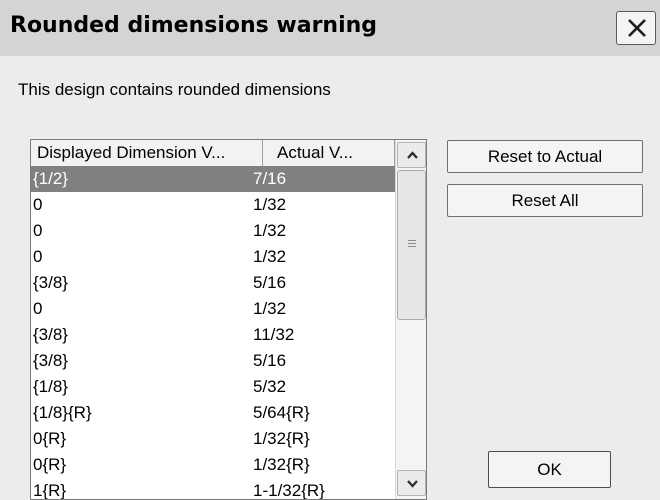 The width and height of the screenshot is (660, 500). Describe the element at coordinates (213, 387) in the screenshot. I see `table-row: {1/8} 5/32` at that location.